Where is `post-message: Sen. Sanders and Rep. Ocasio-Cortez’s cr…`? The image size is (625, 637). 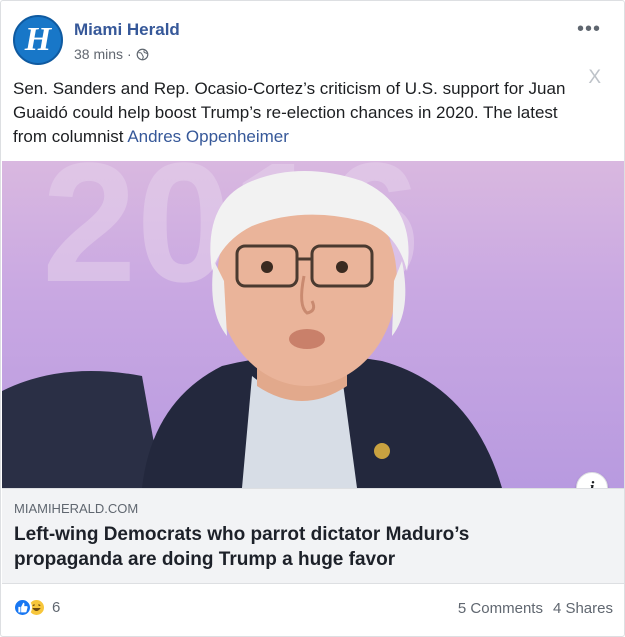
post-message: Sen. Sanders and Rep. Ocasio-Cortez’s cr… is located at coordinates (300, 113).